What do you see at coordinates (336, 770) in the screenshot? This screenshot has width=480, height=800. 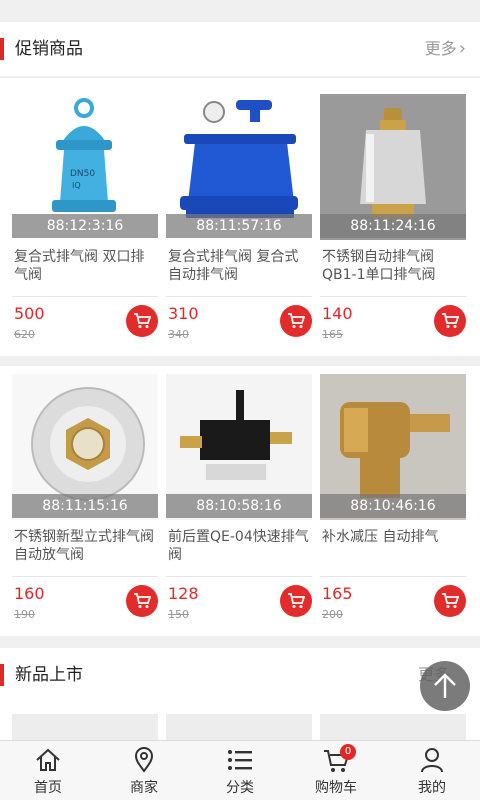 I see `tab-cart: 0 购物车` at bounding box center [336, 770].